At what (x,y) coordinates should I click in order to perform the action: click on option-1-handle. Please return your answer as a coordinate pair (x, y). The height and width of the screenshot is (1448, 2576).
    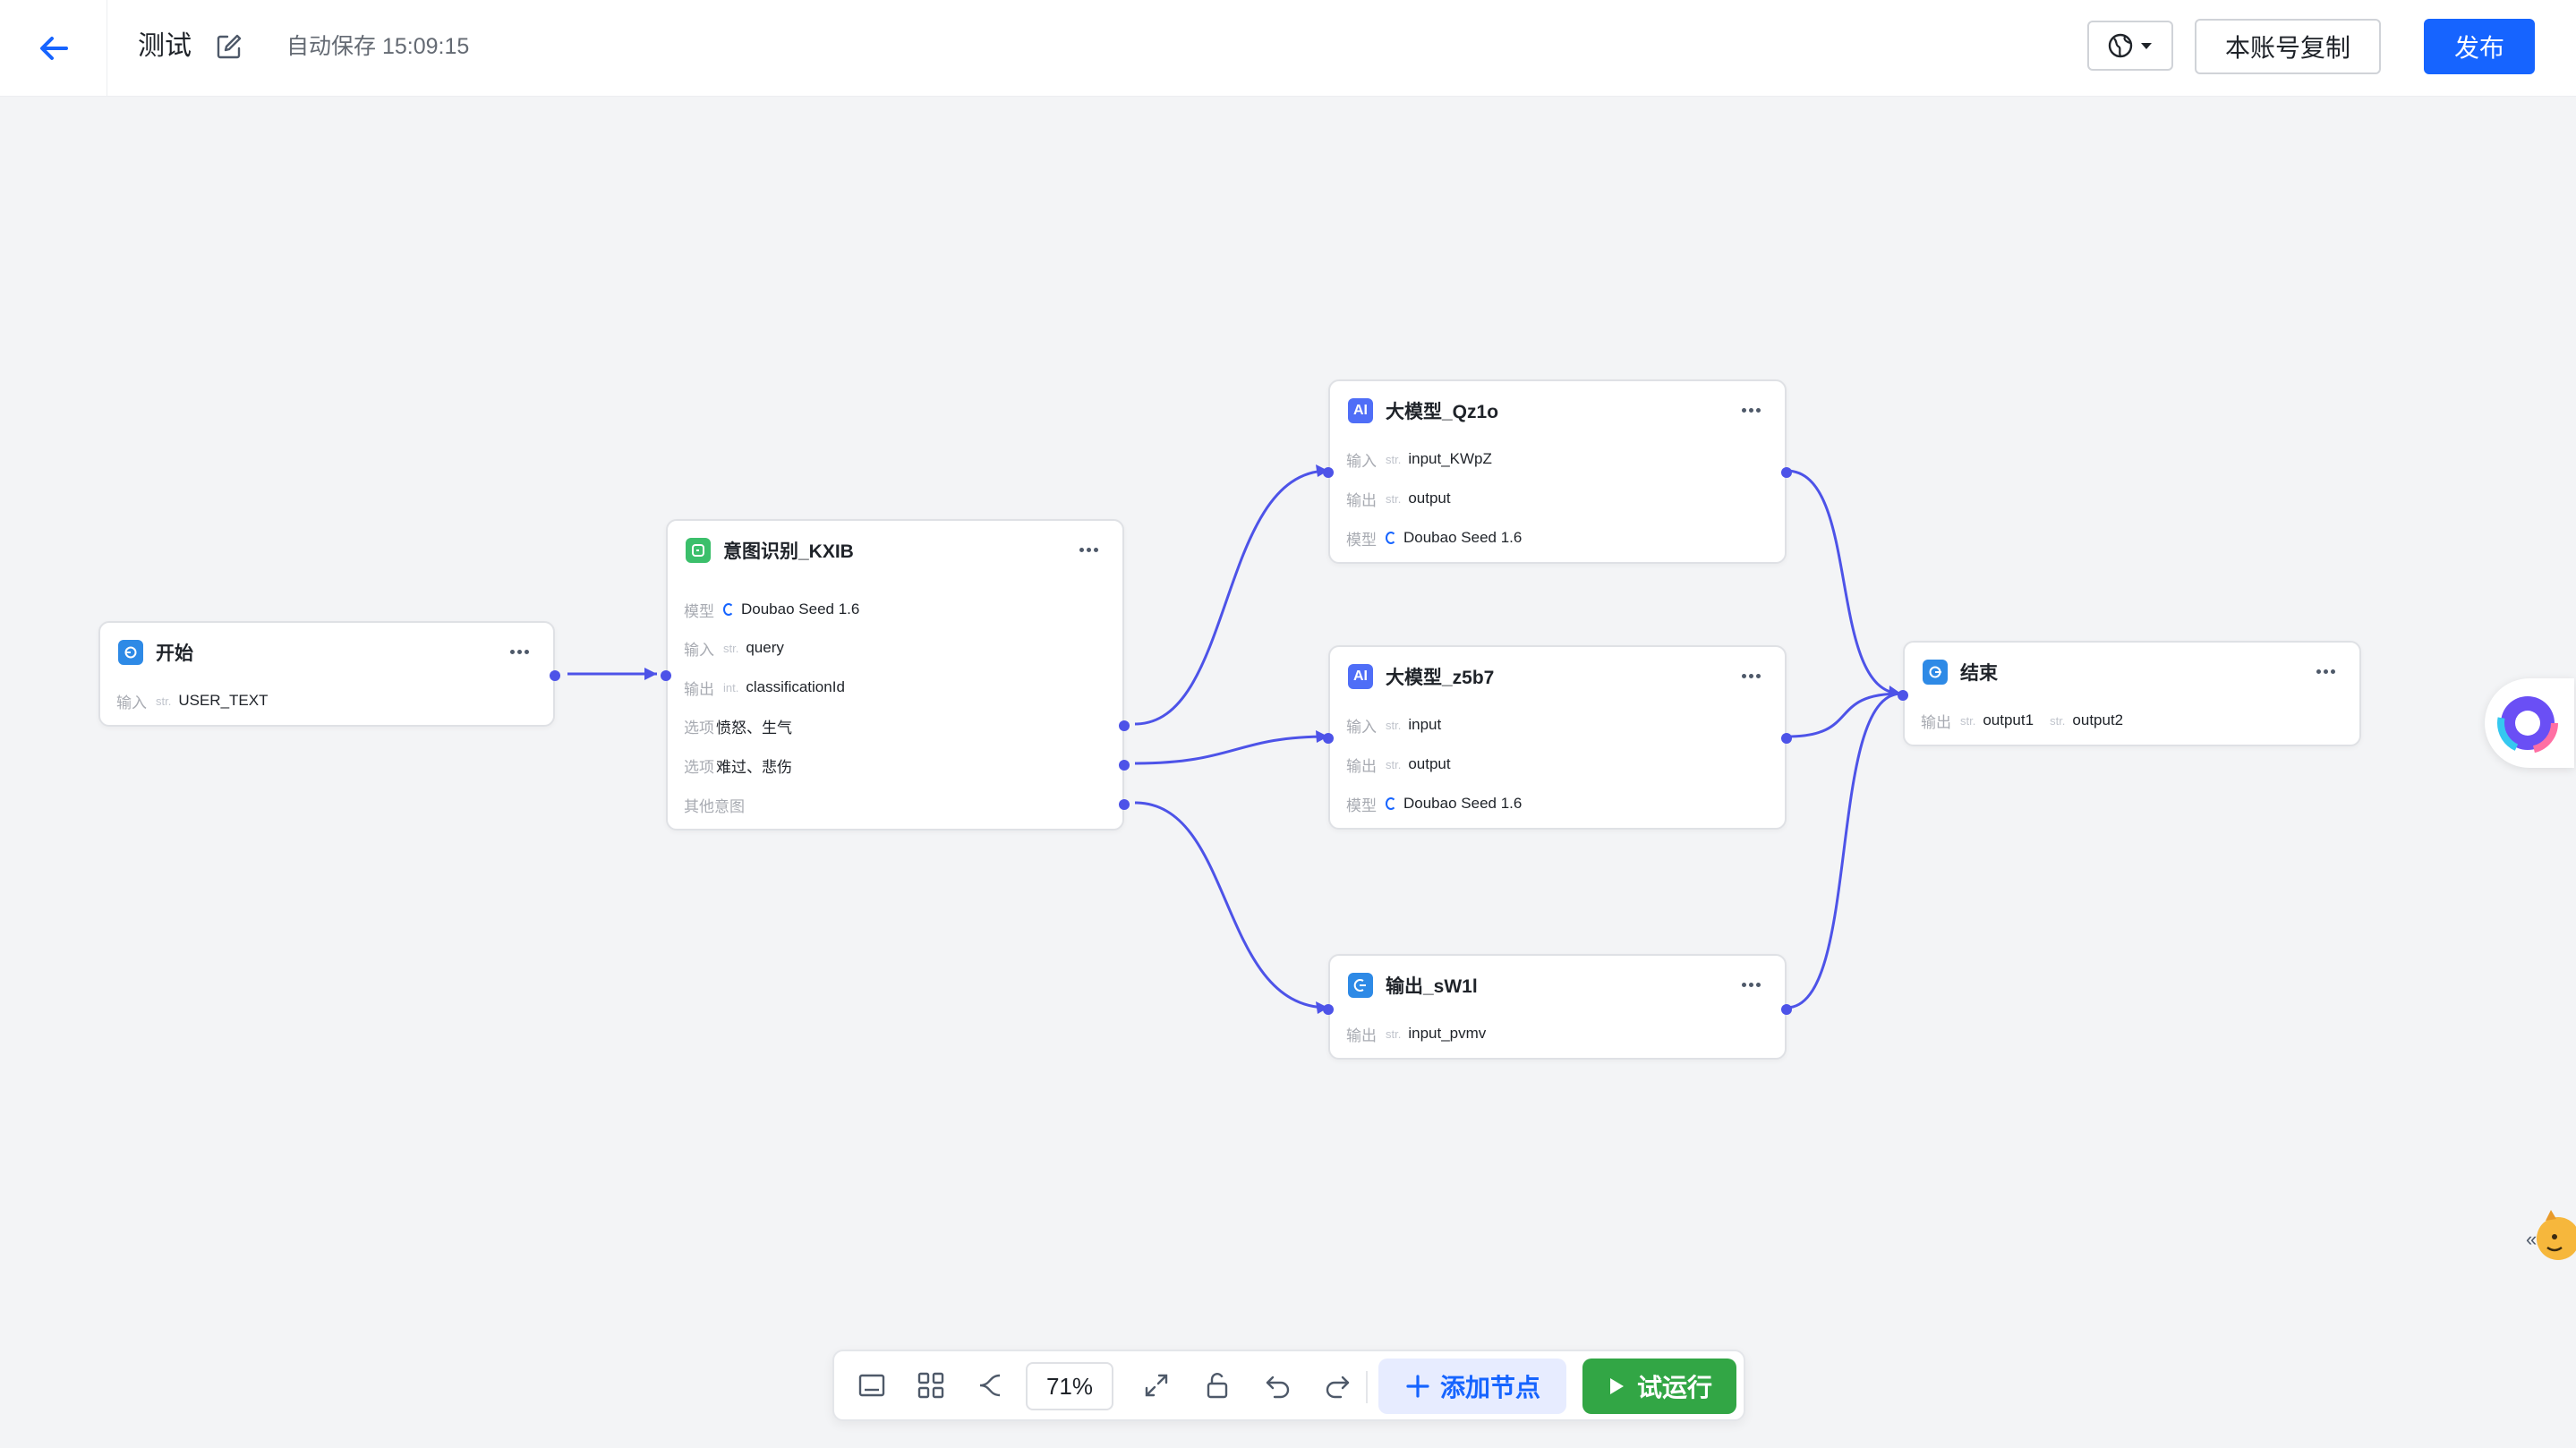
    Looking at the image, I should click on (1124, 725).